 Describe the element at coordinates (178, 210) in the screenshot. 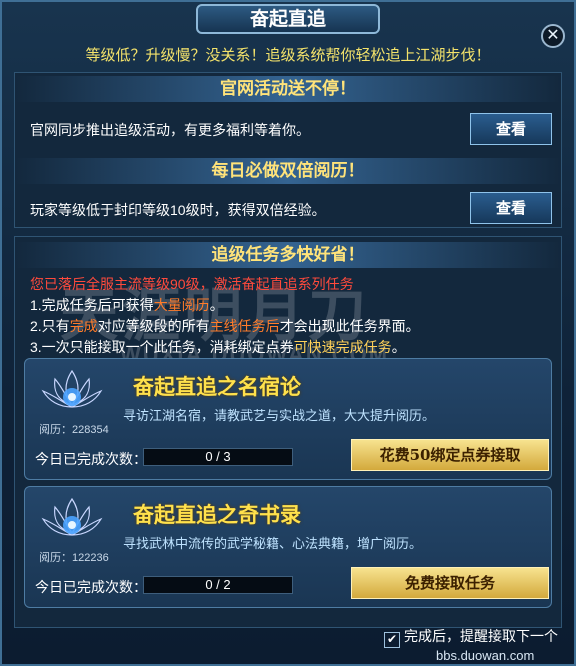

I see `double-exp-text: 玩家等级低于封印等级10级时，获得双倍经验。` at that location.